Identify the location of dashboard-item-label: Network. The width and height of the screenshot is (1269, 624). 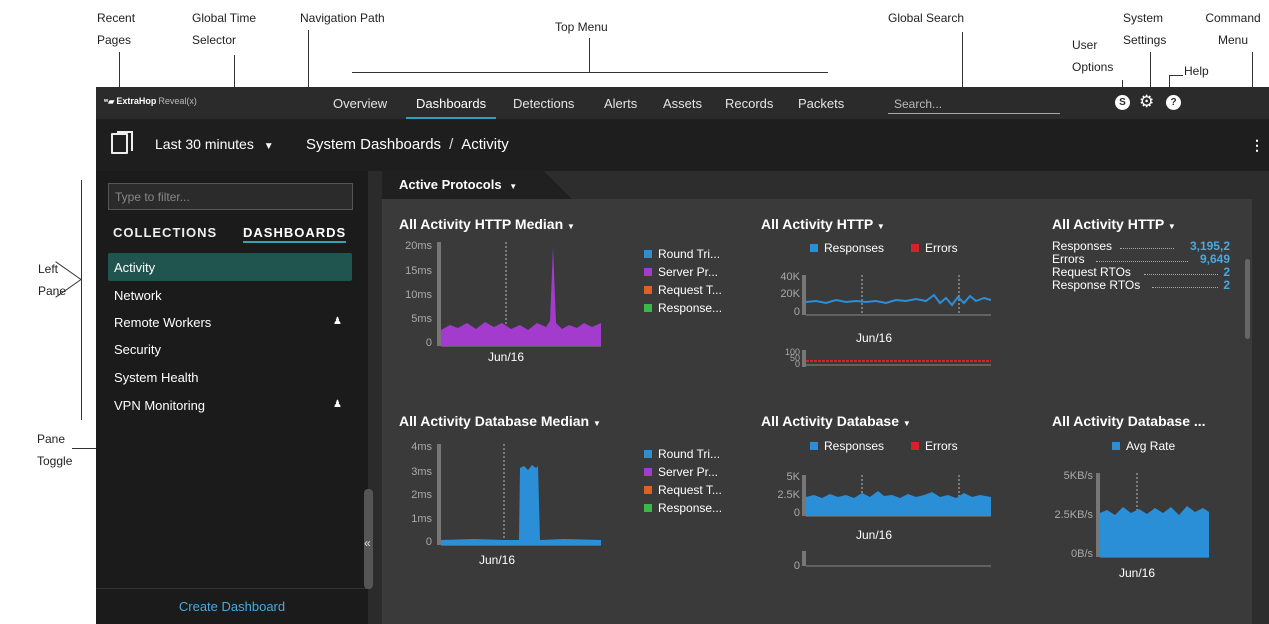
(138, 295).